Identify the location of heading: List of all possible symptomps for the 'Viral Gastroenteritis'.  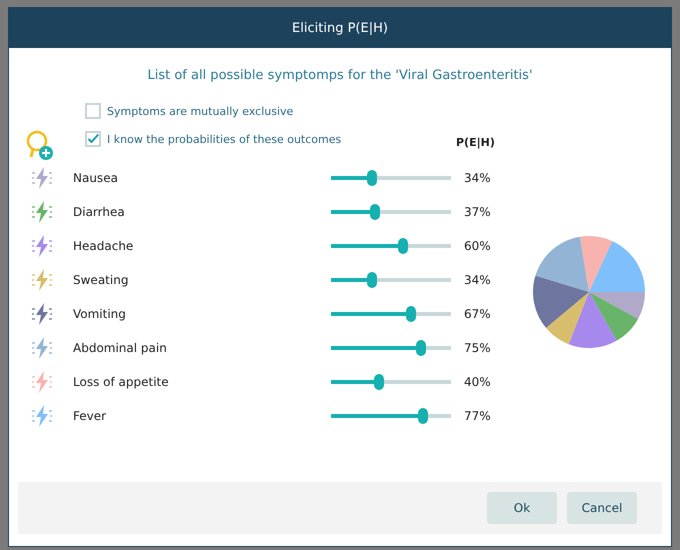
(340, 75).